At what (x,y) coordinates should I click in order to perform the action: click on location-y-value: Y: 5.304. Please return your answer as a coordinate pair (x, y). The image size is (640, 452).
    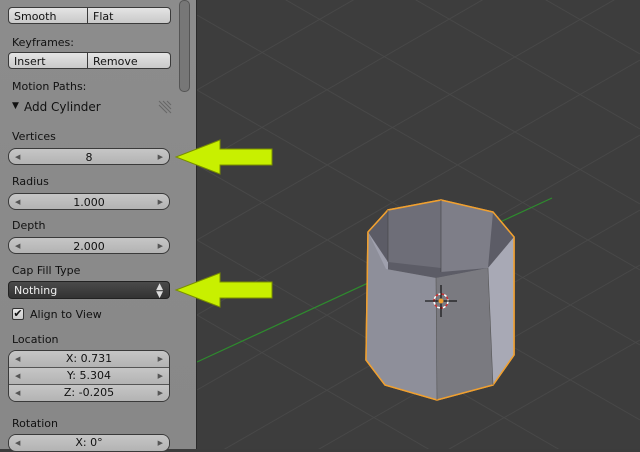
    Looking at the image, I should click on (89, 375).